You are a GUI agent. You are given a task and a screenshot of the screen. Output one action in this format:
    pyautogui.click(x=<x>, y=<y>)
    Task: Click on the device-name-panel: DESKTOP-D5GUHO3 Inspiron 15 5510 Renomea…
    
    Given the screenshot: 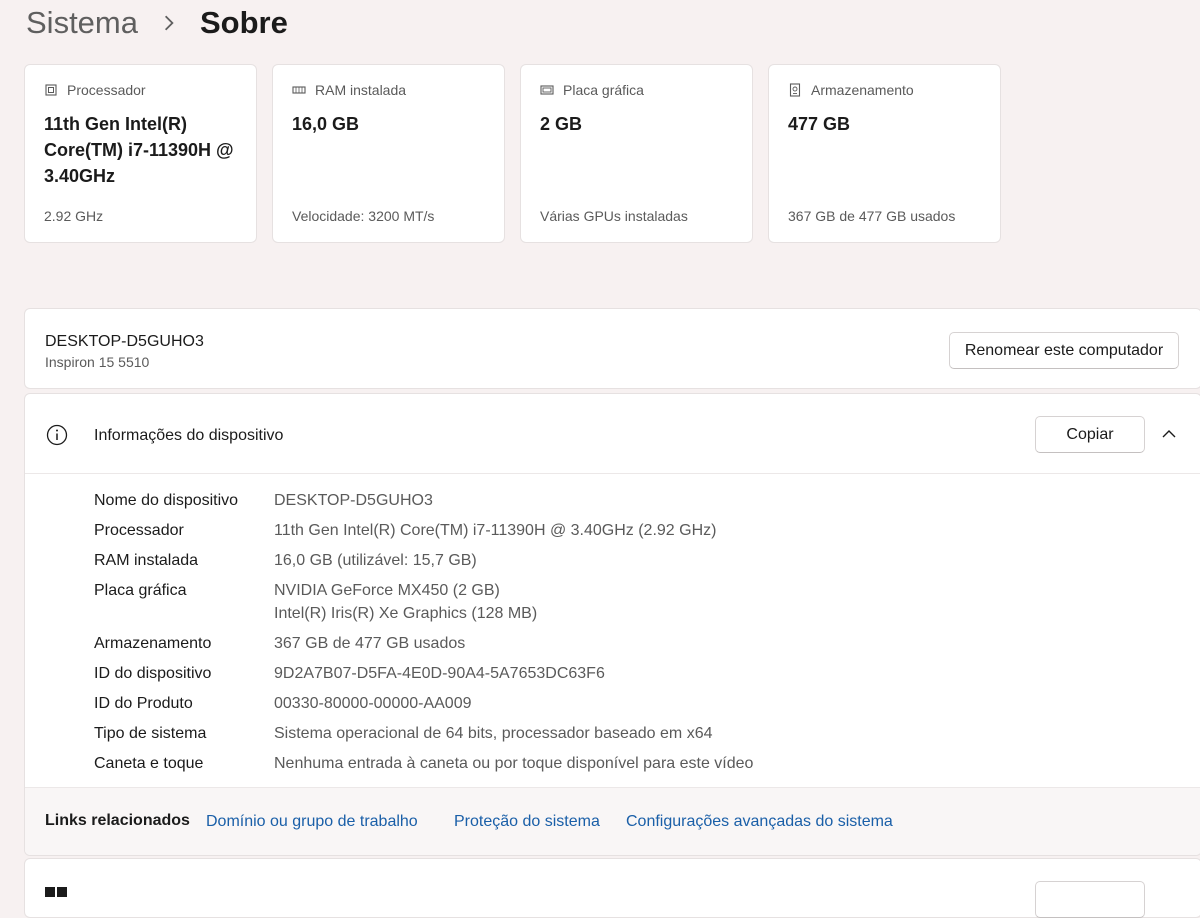 What is the action you would take?
    pyautogui.click(x=612, y=348)
    